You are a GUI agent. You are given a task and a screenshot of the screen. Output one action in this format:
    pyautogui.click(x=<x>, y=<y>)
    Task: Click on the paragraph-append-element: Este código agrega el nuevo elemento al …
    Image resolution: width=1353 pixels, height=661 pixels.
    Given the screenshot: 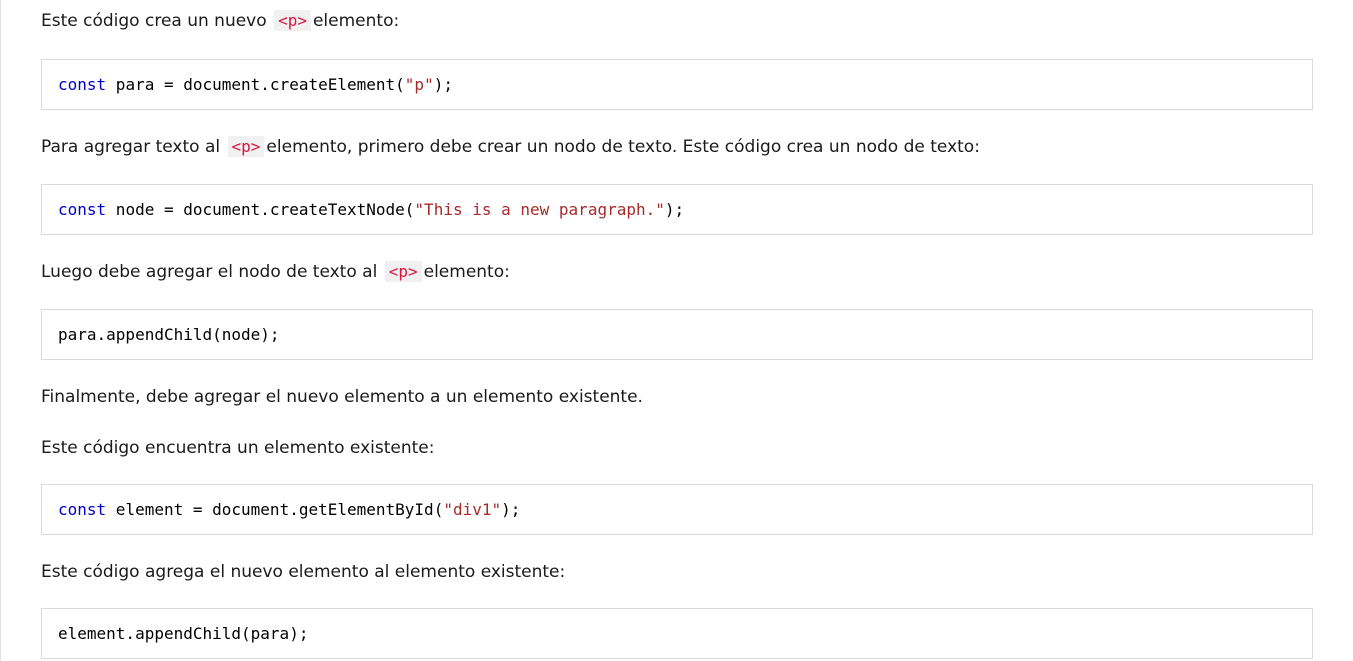 What is the action you would take?
    pyautogui.click(x=303, y=572)
    